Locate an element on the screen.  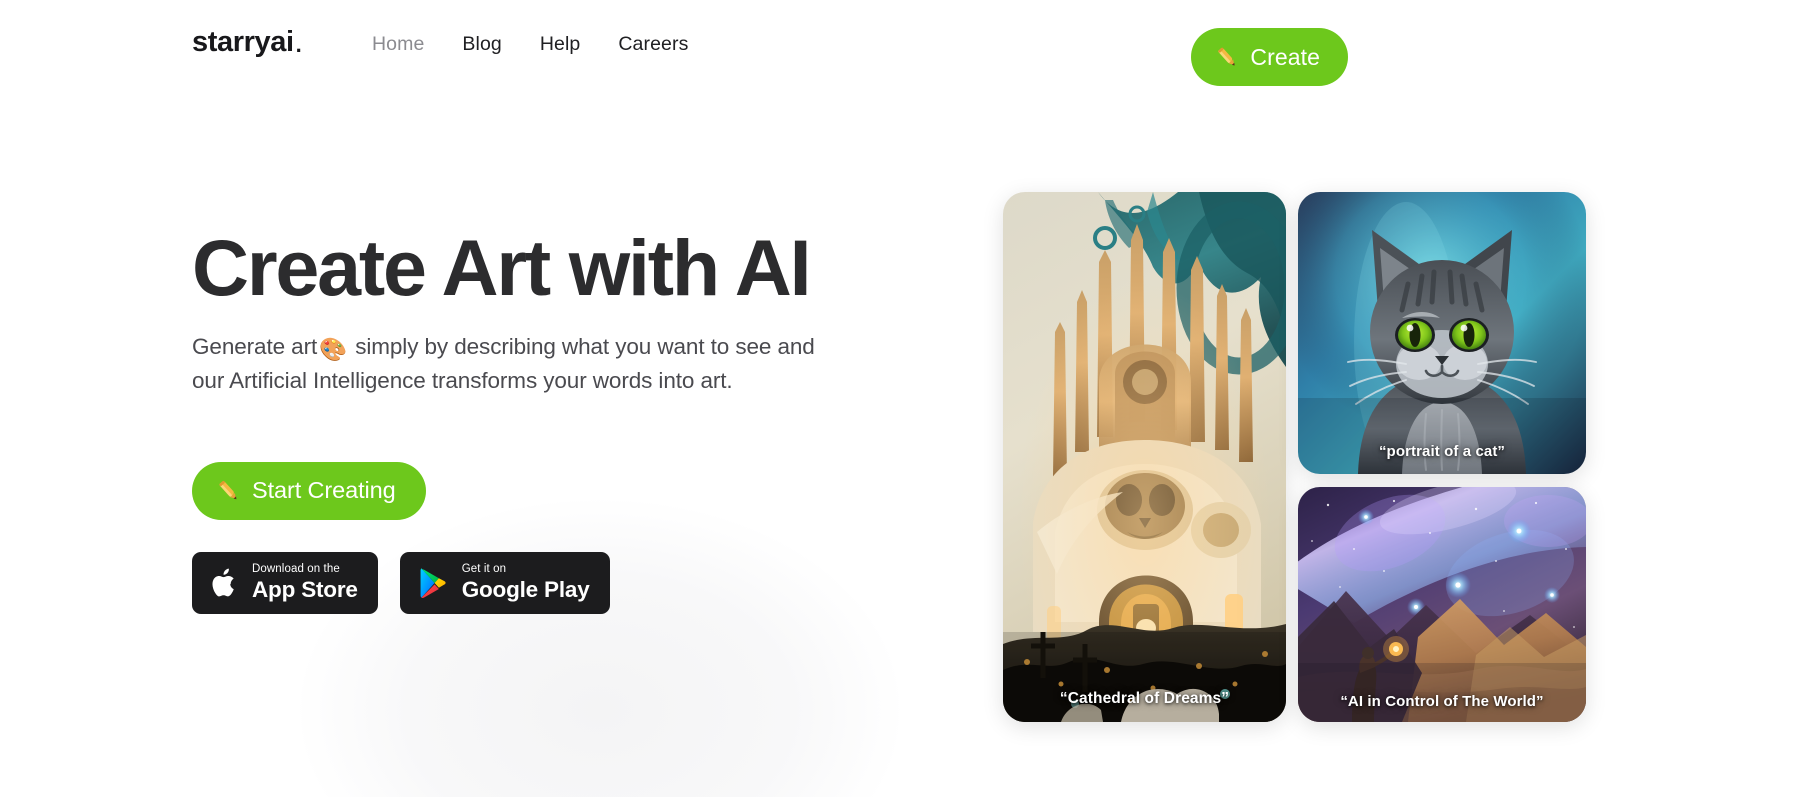
main-navigation: Home Blog Help Careers is located at coordinates (530, 44).